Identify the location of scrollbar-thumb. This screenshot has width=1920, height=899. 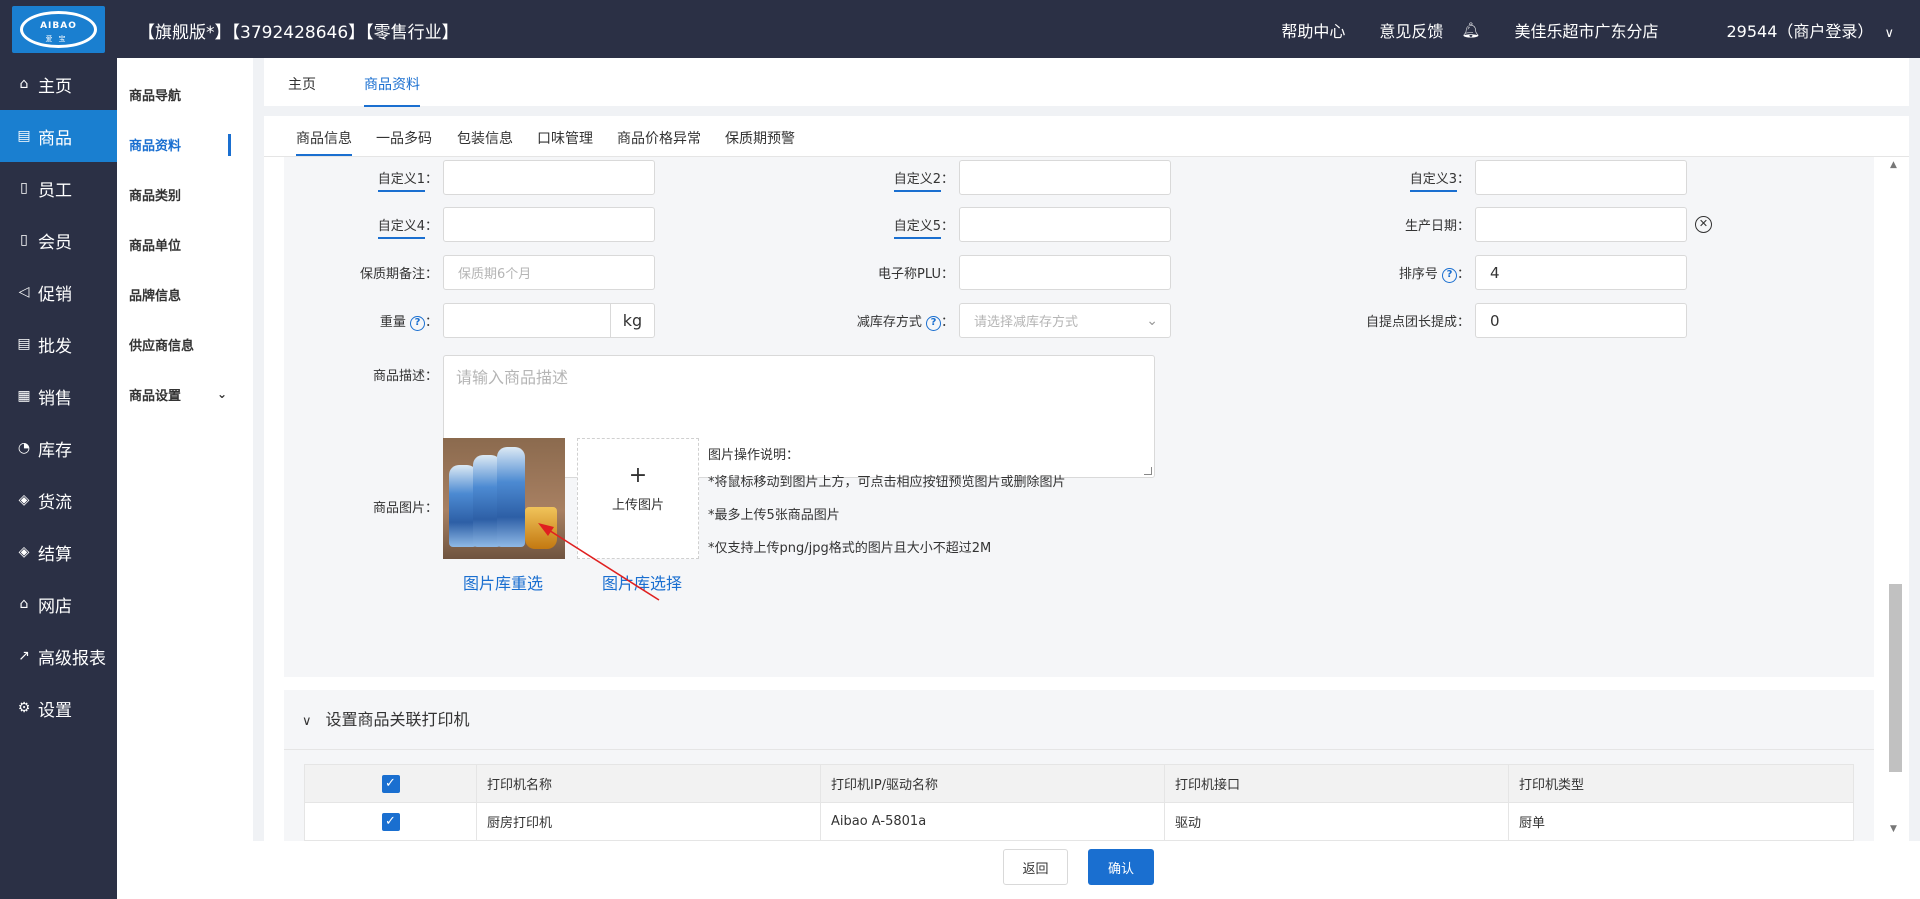
(1895, 678).